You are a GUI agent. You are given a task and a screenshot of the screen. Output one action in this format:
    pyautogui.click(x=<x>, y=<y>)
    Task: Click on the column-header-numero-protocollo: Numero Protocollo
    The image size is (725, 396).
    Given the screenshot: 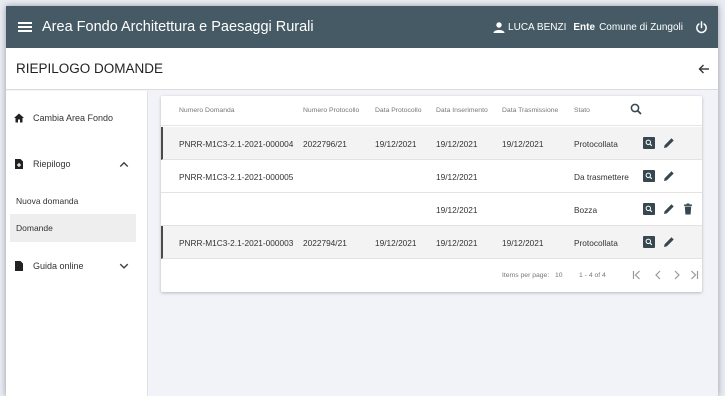 What is the action you would take?
    pyautogui.click(x=331, y=110)
    